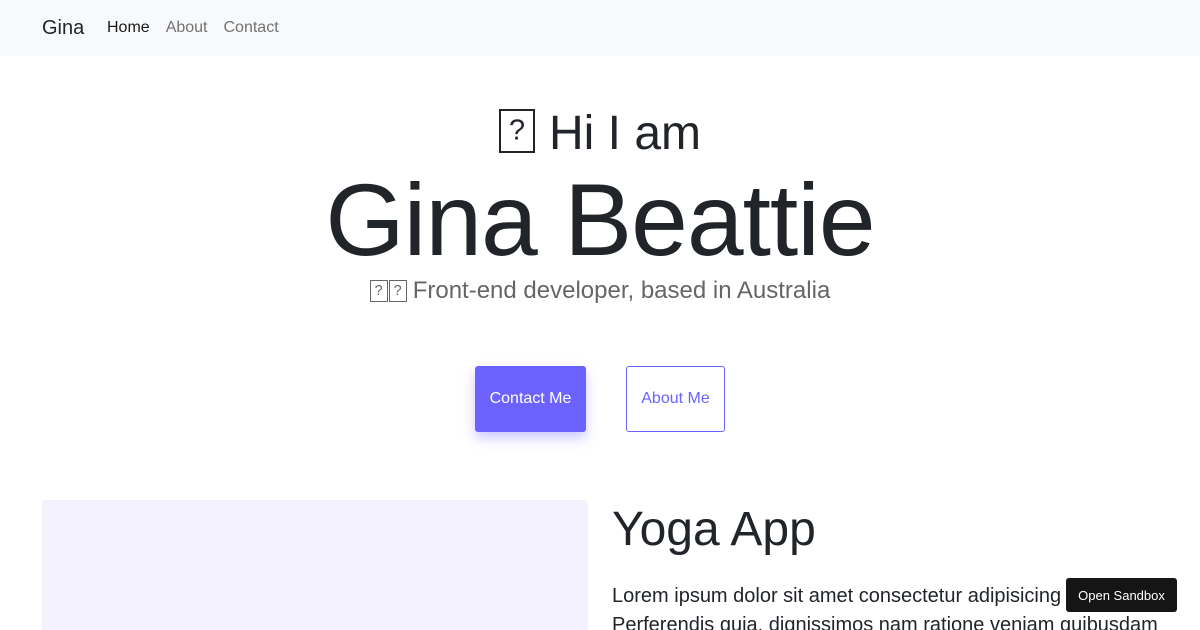 Image resolution: width=1200 pixels, height=630 pixels. What do you see at coordinates (516, 131) in the screenshot?
I see `wave-emoji-icon` at bounding box center [516, 131].